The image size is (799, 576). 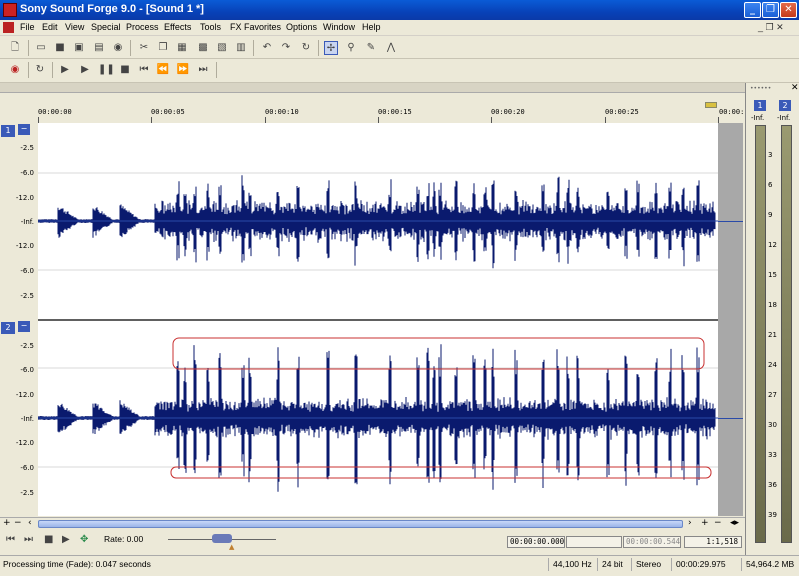 What do you see at coordinates (770, 10) in the screenshot?
I see `maximize-button: ❐` at bounding box center [770, 10].